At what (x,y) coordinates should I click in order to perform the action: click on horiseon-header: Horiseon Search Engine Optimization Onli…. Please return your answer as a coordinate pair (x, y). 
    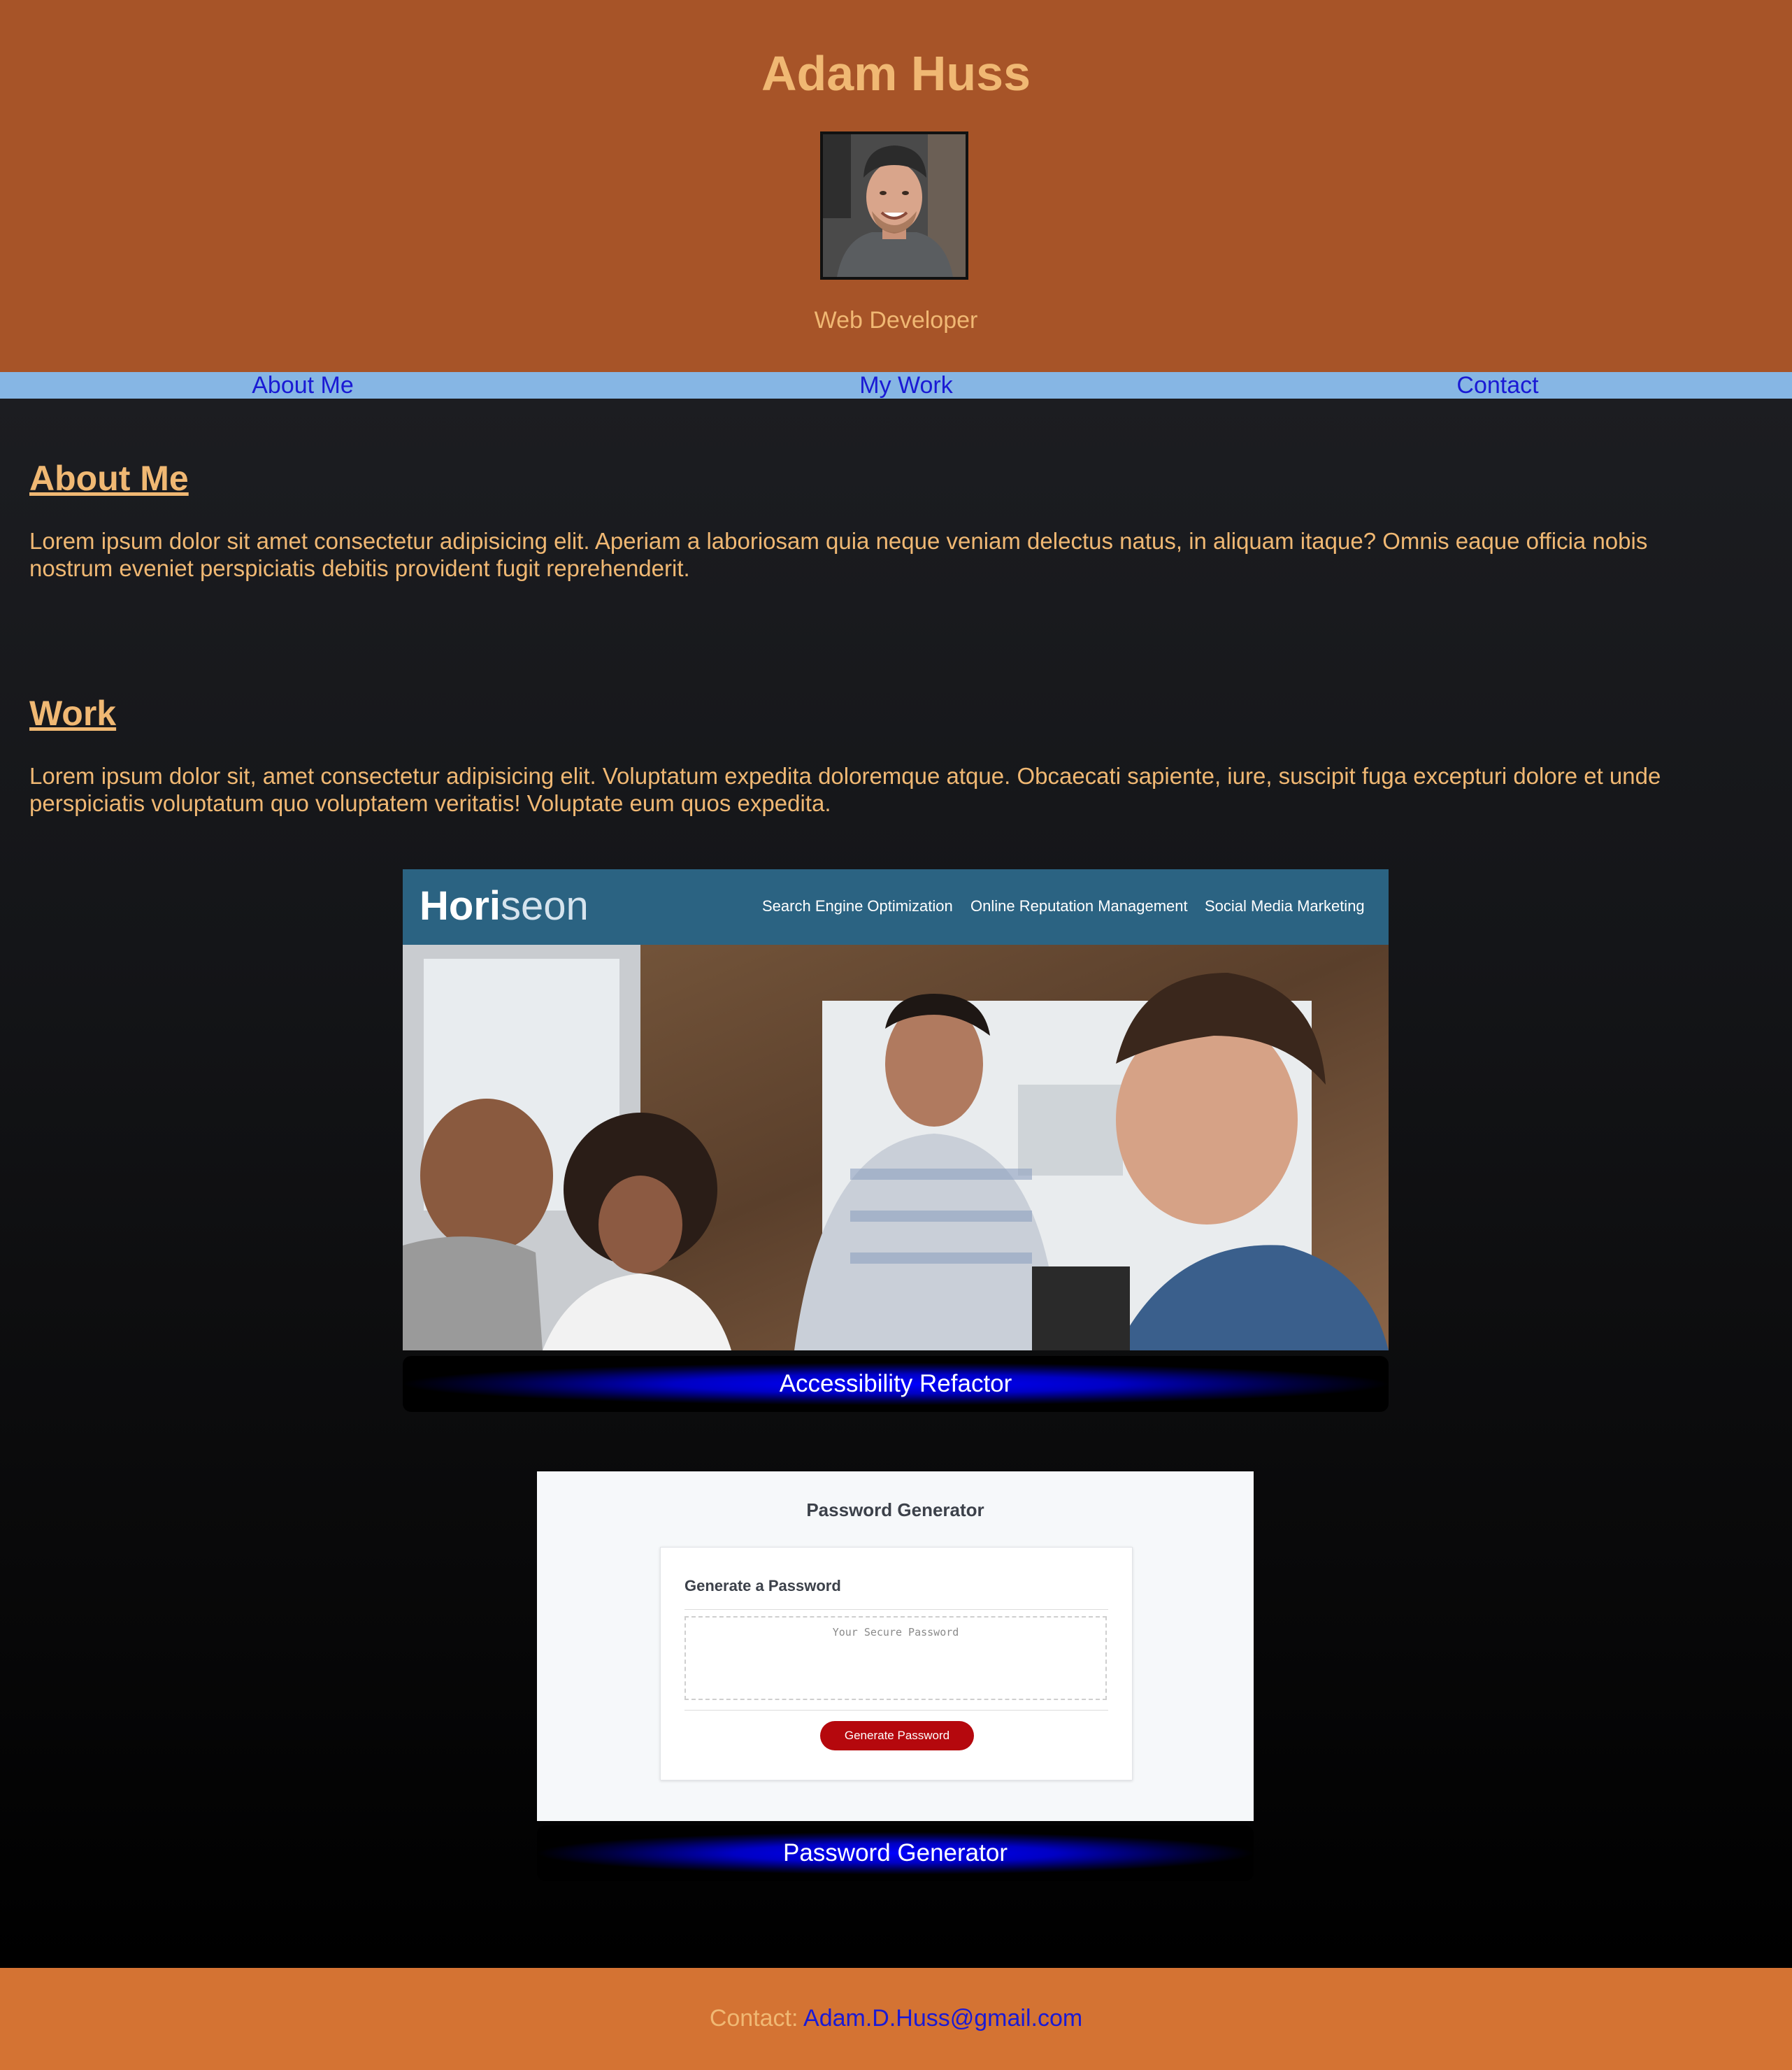
    Looking at the image, I should click on (896, 907).